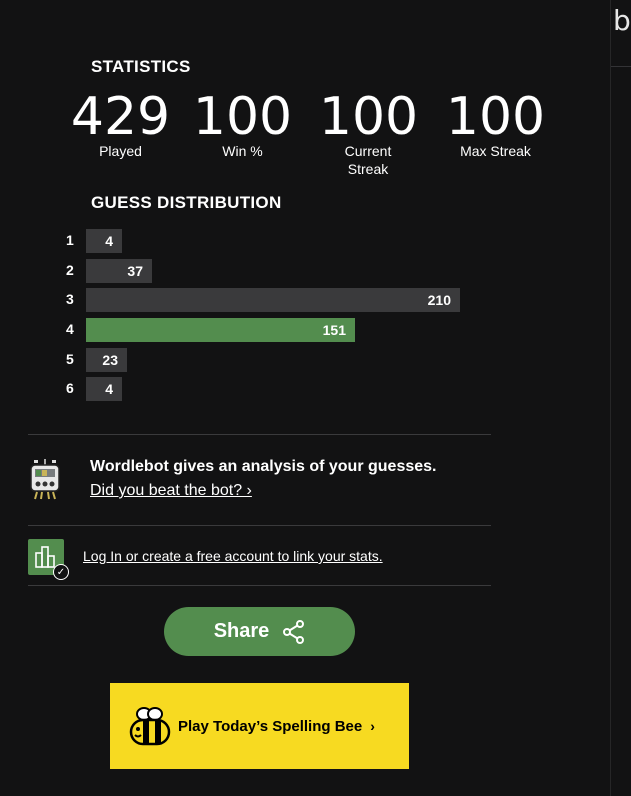 This screenshot has width=631, height=796. I want to click on guess-number: 6, so click(70, 388).